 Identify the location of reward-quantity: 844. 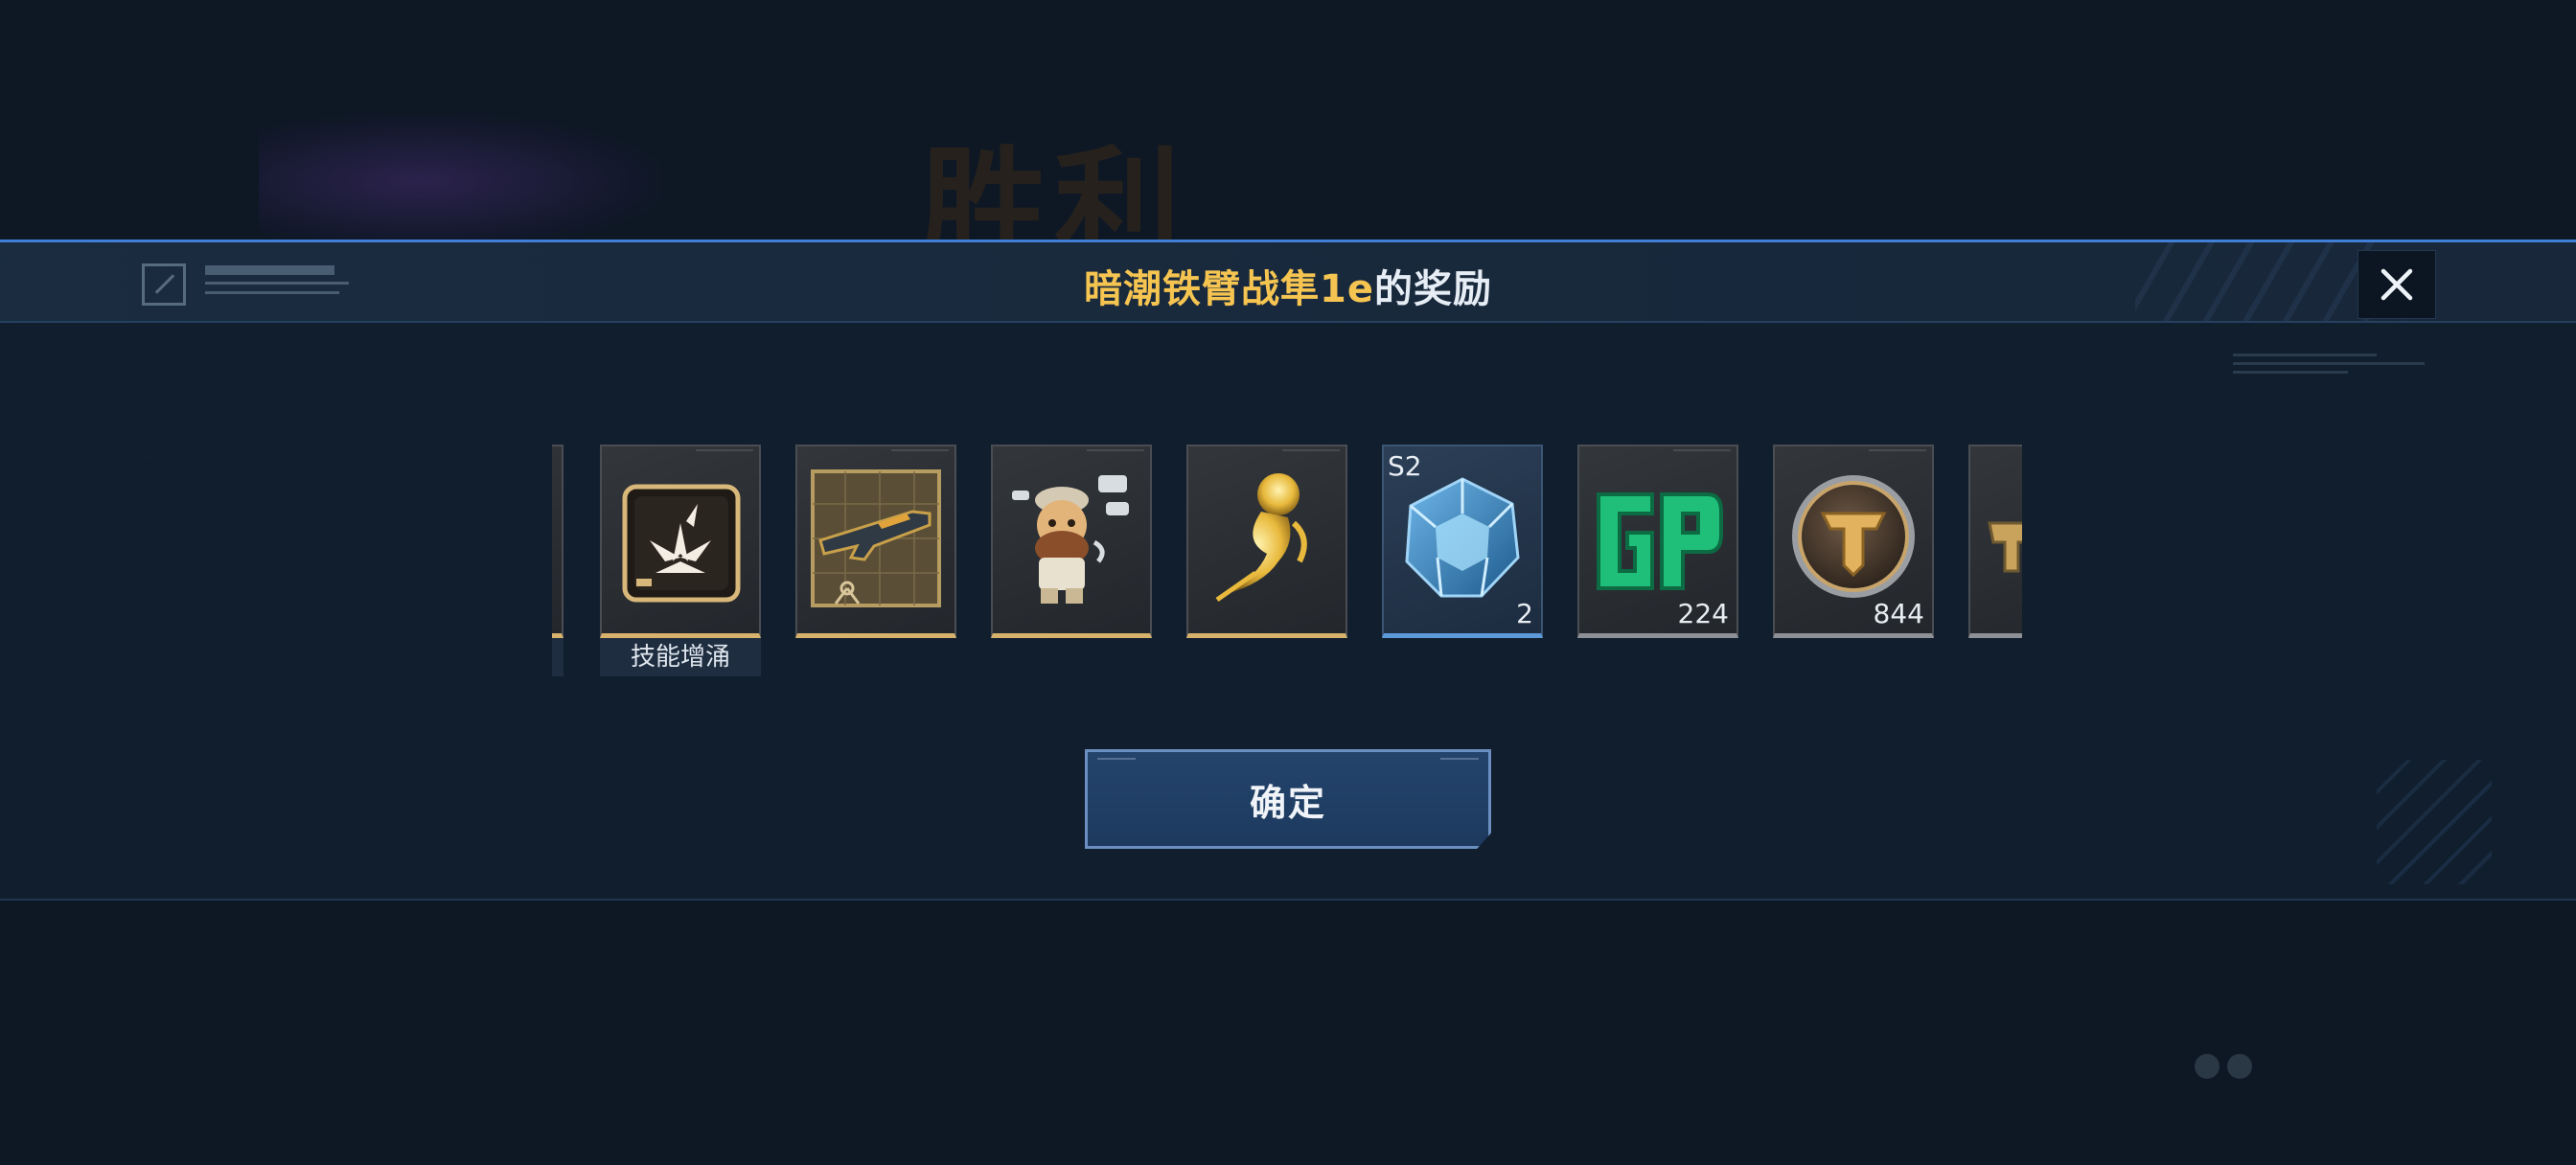
(1898, 613).